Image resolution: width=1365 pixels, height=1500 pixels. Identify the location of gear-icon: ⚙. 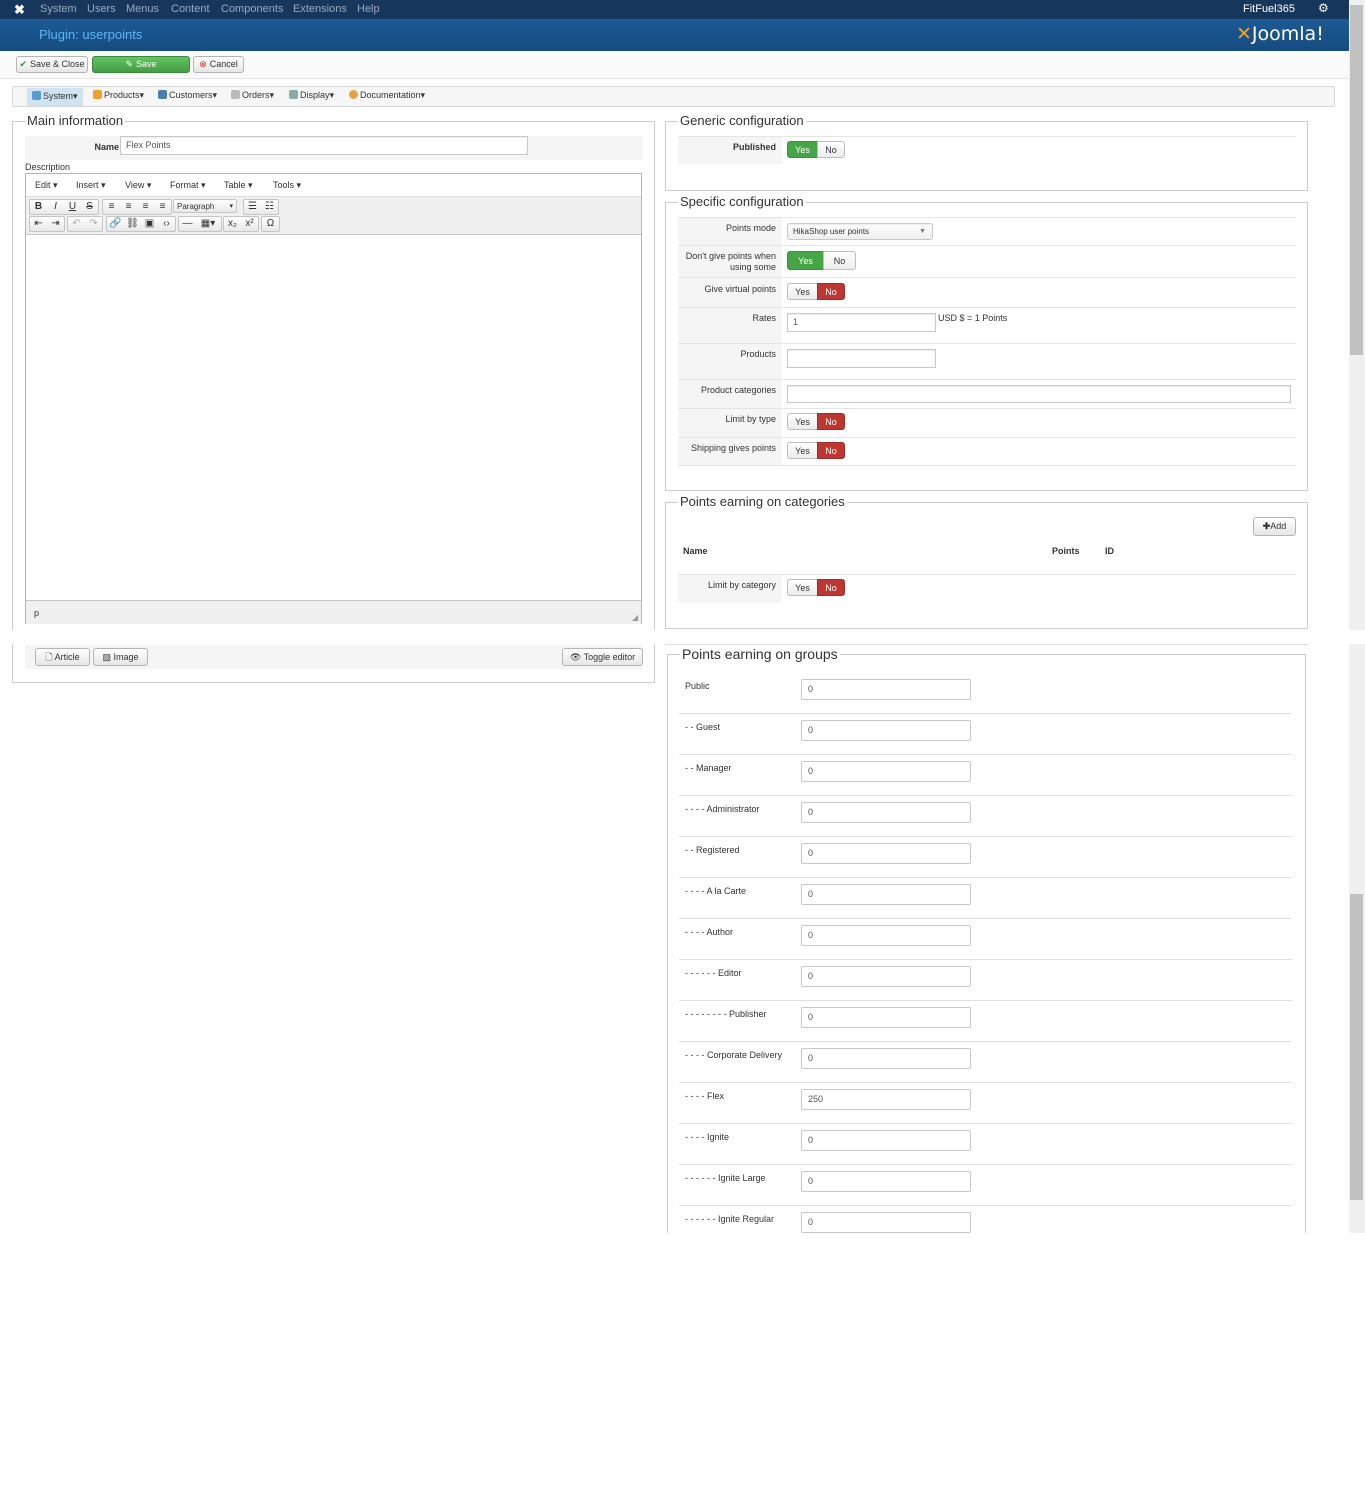
(1323, 8).